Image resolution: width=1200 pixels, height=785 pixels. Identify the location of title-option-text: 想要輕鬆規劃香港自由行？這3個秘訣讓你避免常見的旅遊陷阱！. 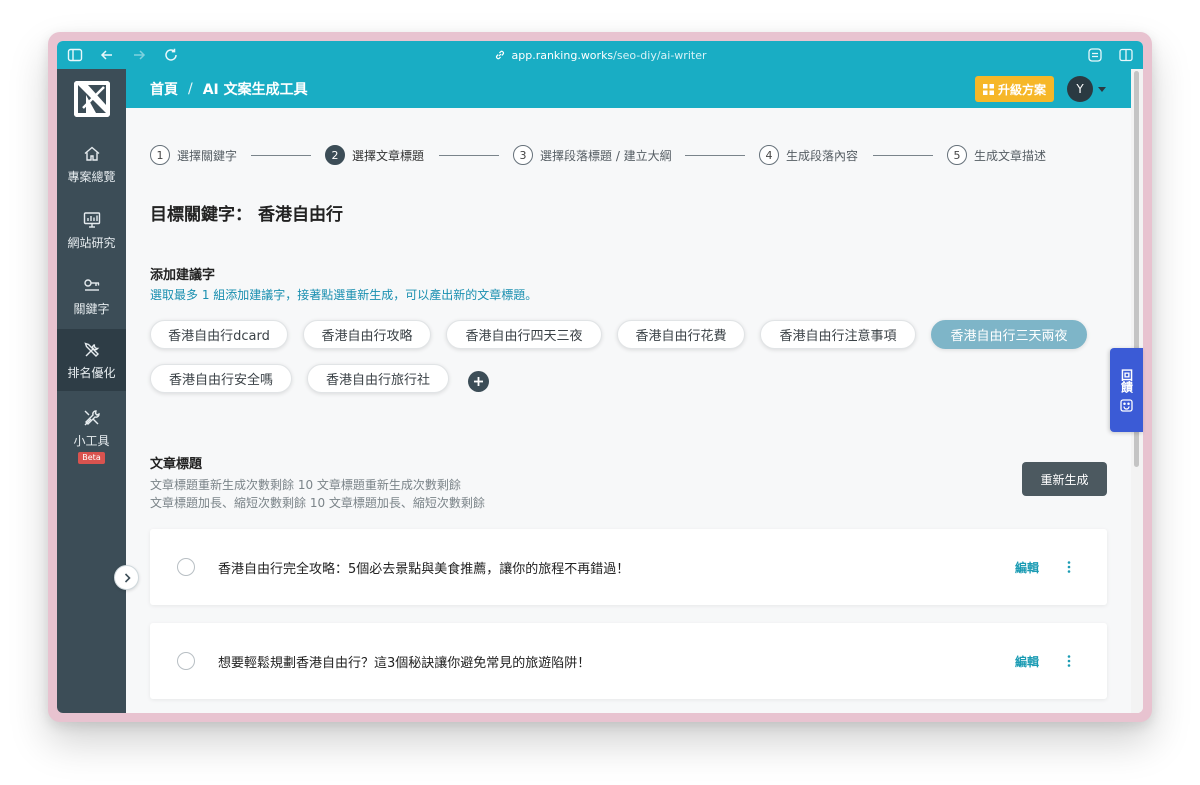
(404, 663).